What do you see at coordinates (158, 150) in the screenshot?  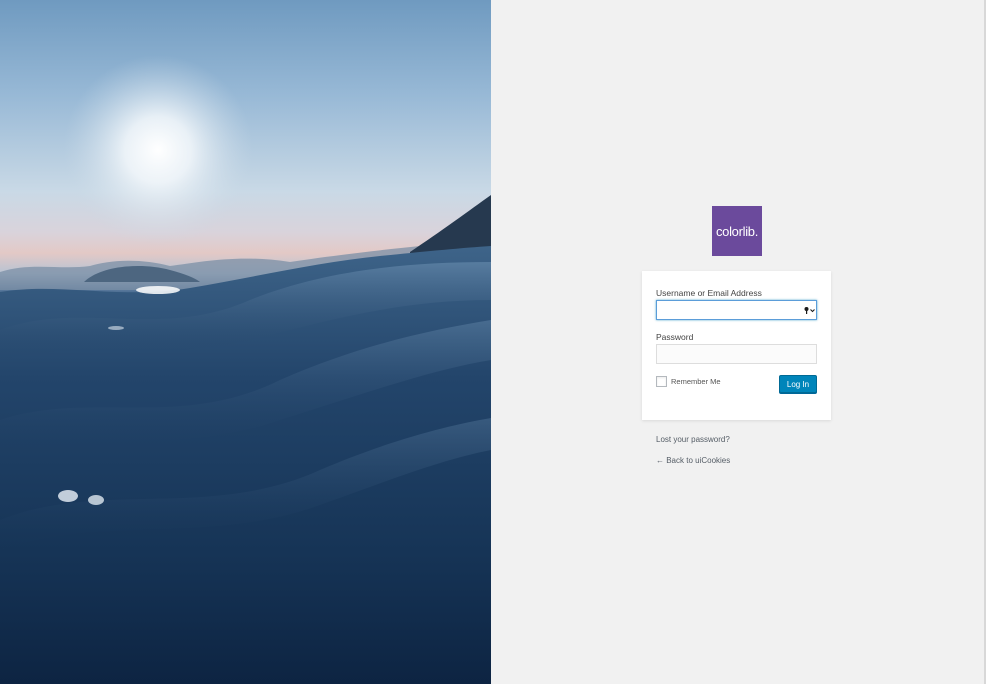 I see `sun-glow` at bounding box center [158, 150].